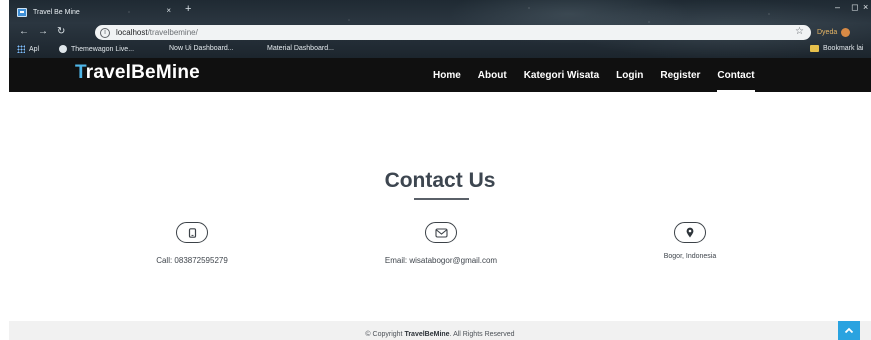 The image size is (871, 340). What do you see at coordinates (690, 256) in the screenshot?
I see `address-text: Bogor, Indonesia` at bounding box center [690, 256].